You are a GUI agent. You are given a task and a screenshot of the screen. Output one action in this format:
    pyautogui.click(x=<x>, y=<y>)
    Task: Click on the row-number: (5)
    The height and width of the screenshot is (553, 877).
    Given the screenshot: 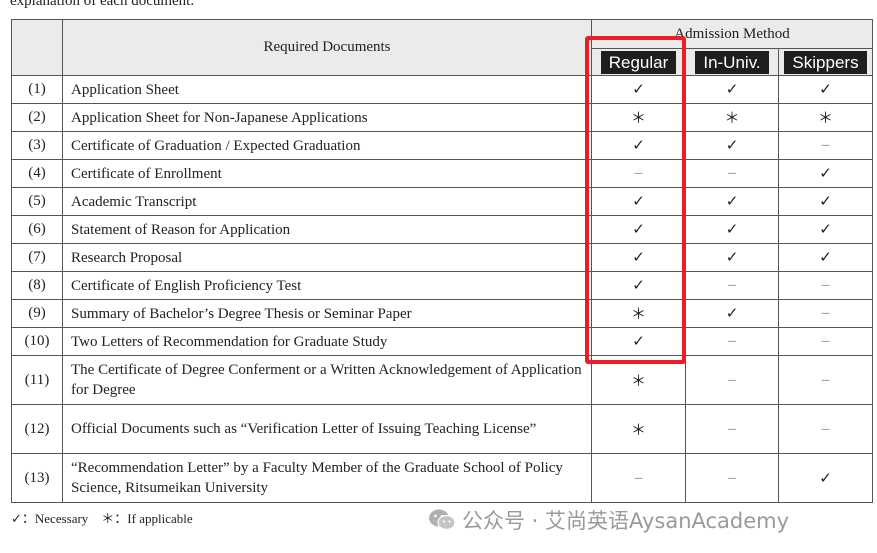 What is the action you would take?
    pyautogui.click(x=37, y=201)
    